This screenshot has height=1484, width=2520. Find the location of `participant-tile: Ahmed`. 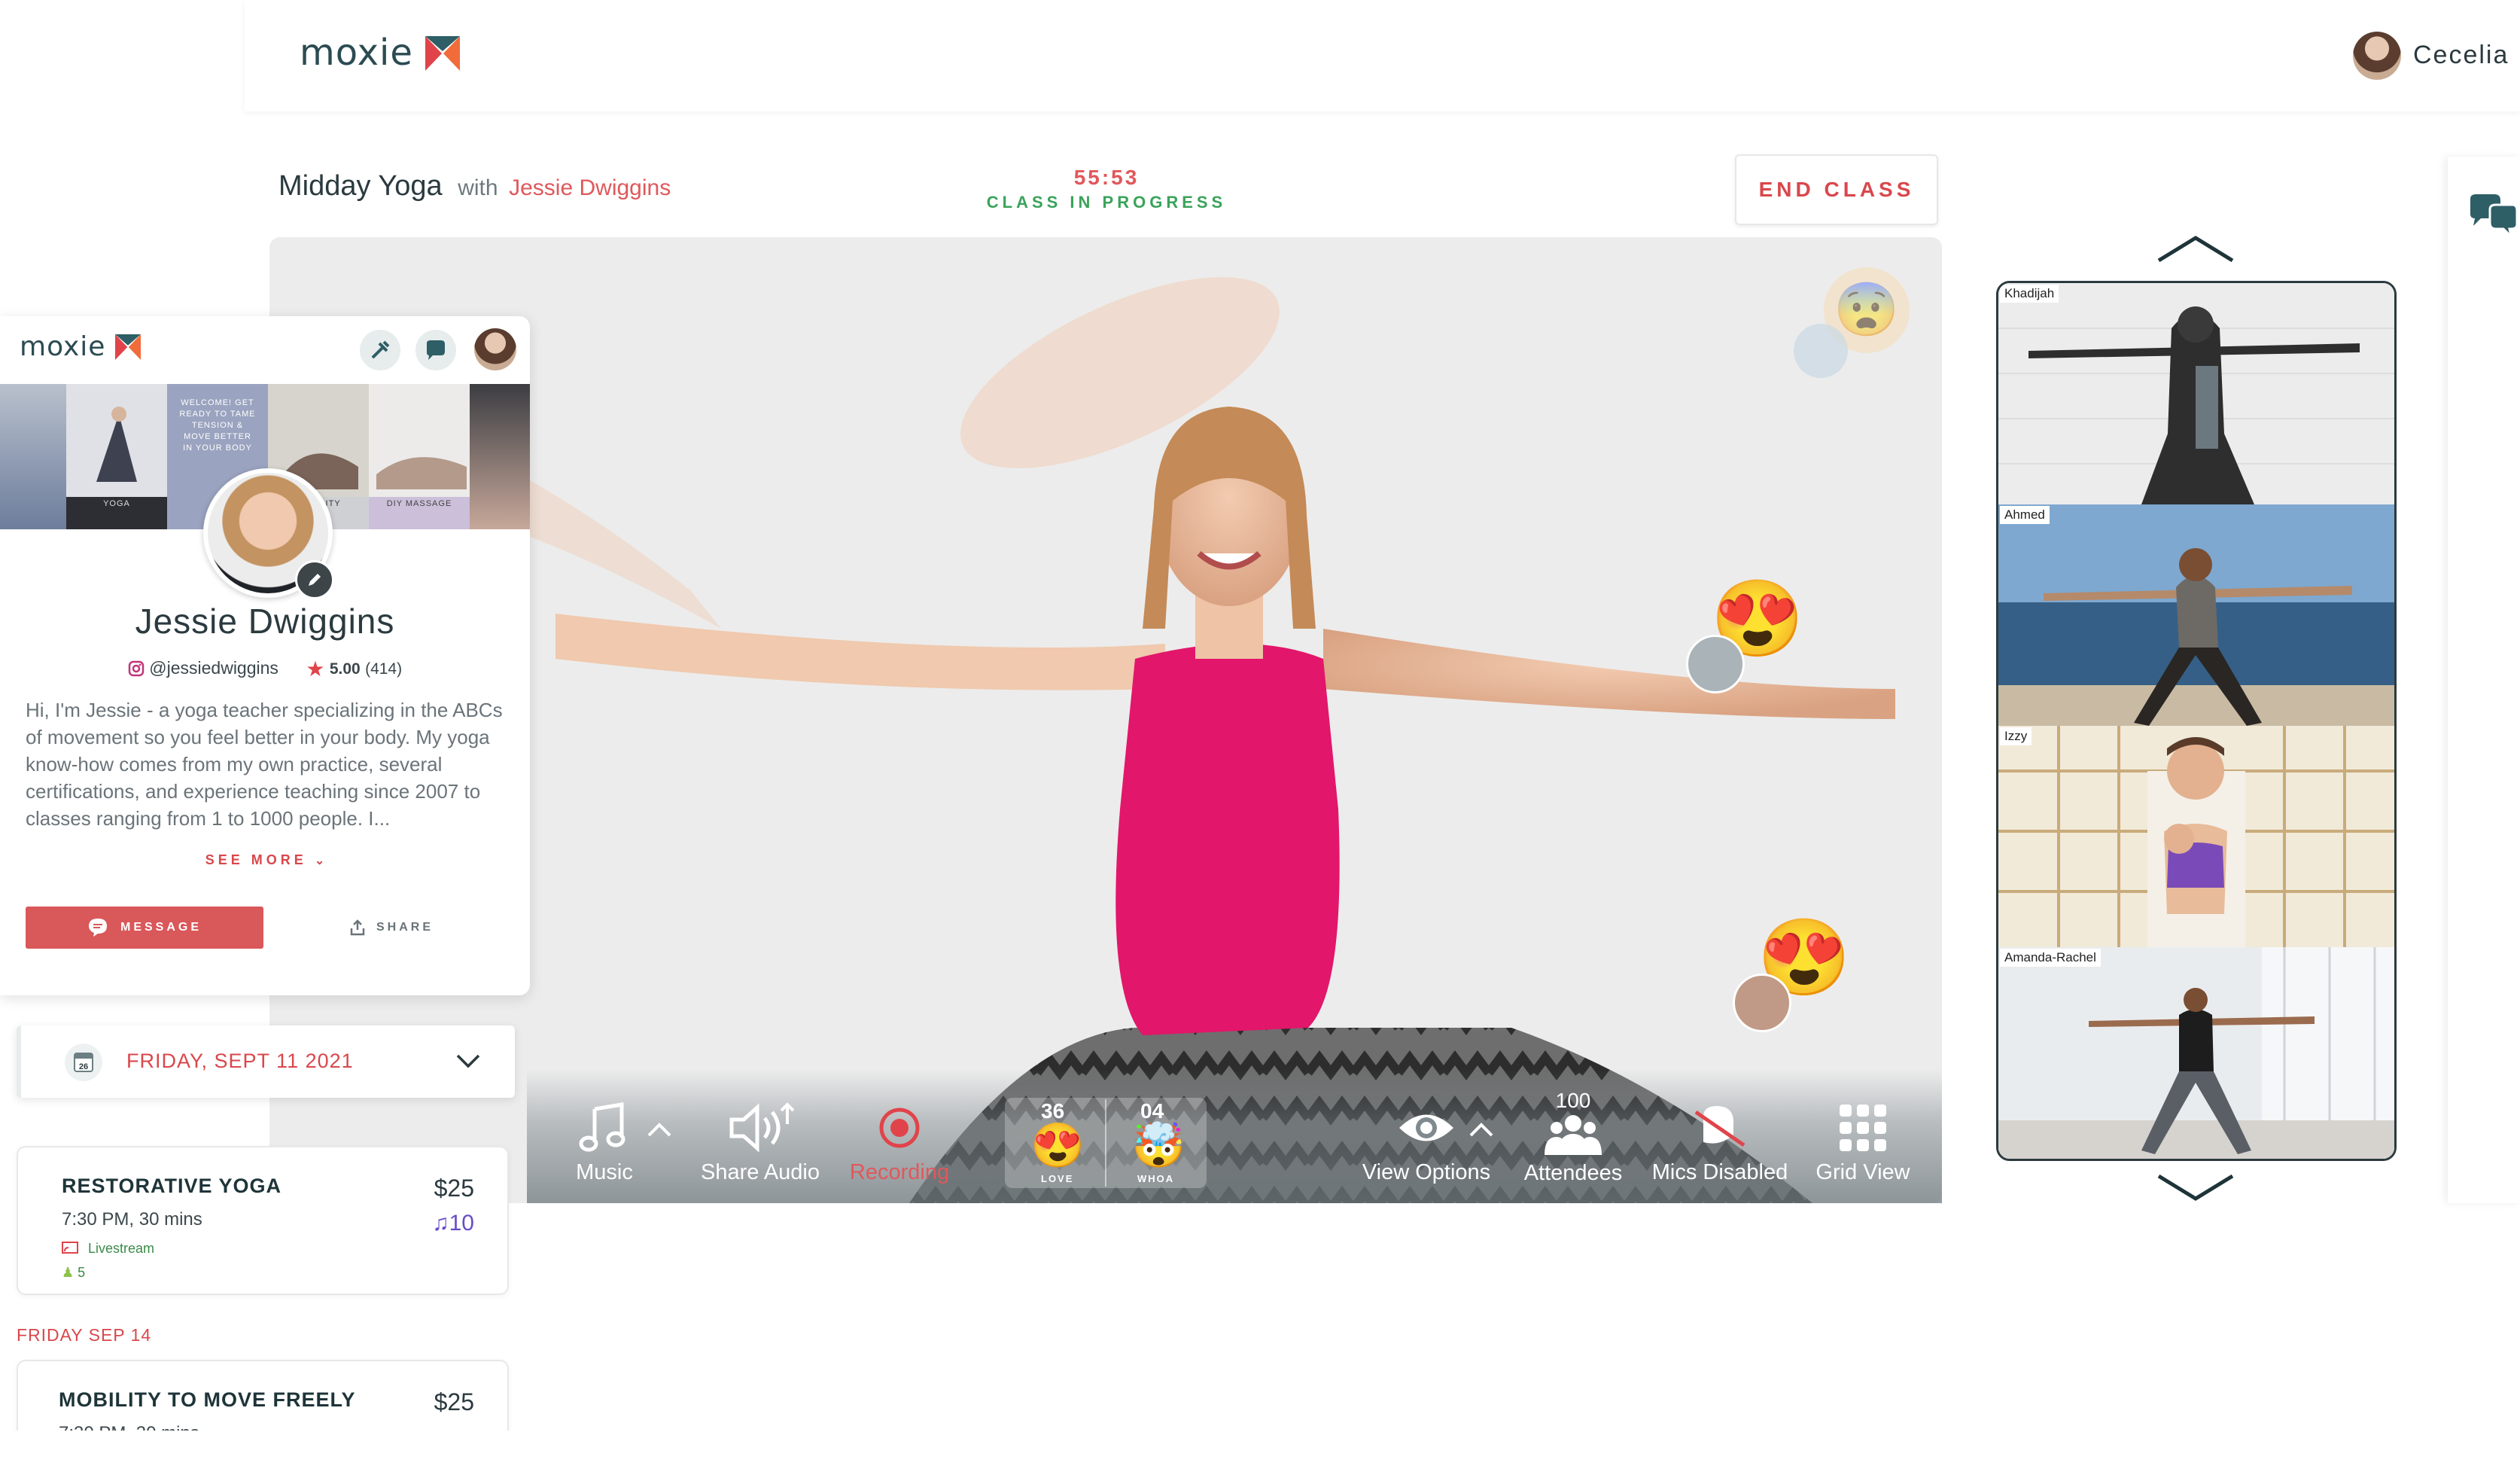

participant-tile: Ahmed is located at coordinates (2196, 615).